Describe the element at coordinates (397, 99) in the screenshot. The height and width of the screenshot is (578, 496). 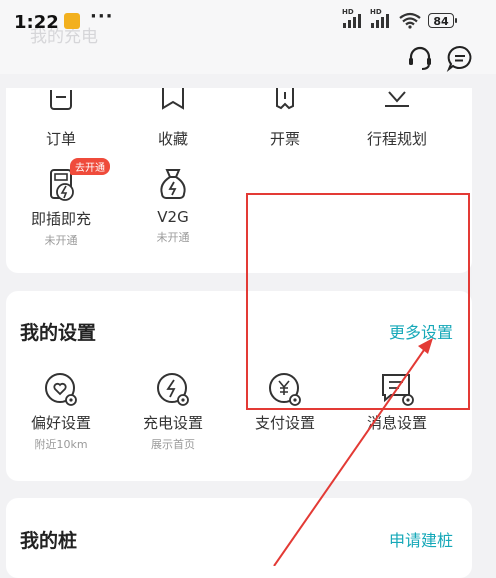
I see `route-icon` at that location.